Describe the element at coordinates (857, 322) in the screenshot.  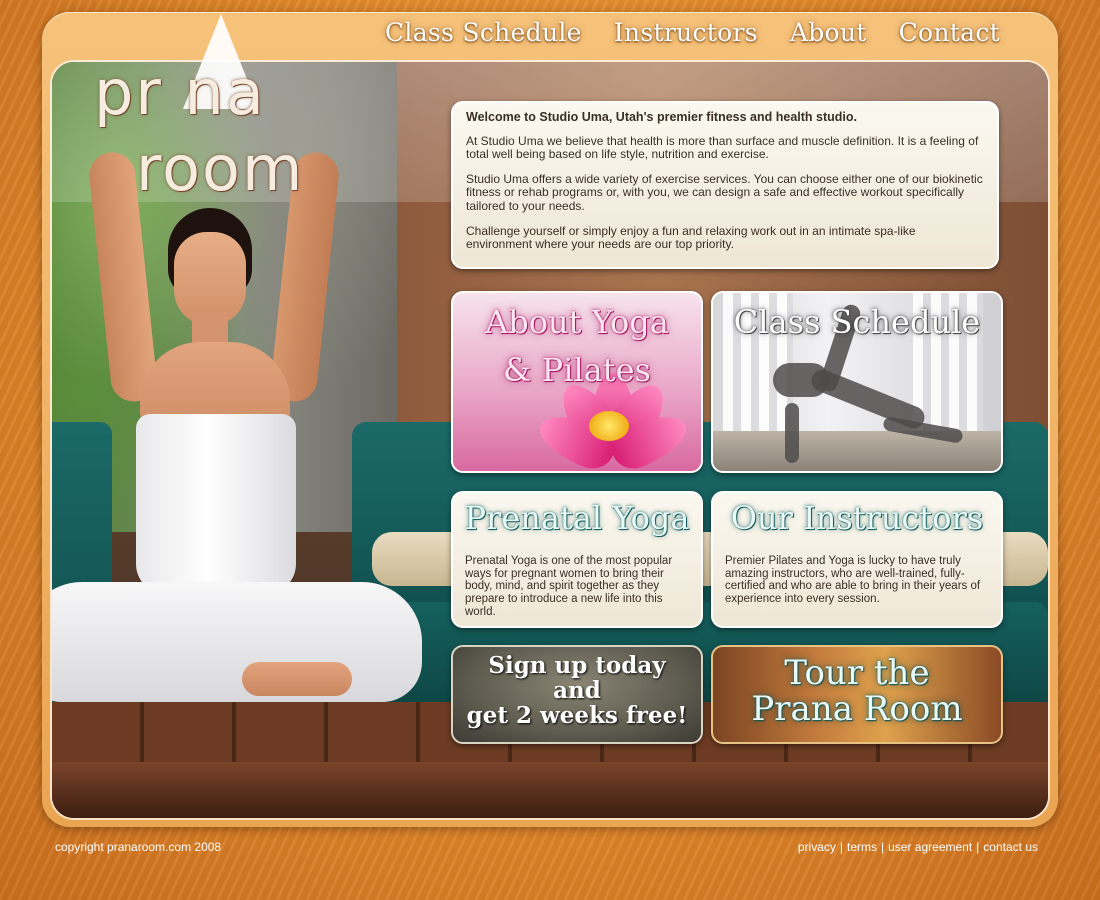
I see `tile-title: Class Schedule` at that location.